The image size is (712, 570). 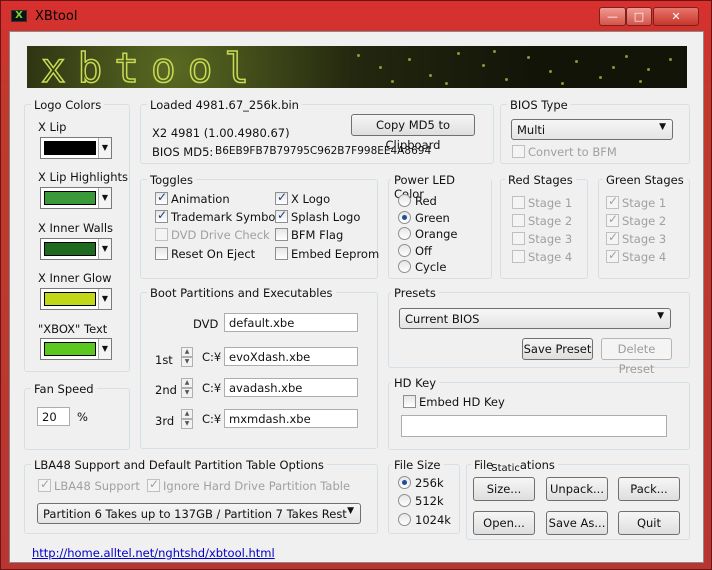 I want to click on dvd-label: DVD, so click(x=206, y=324).